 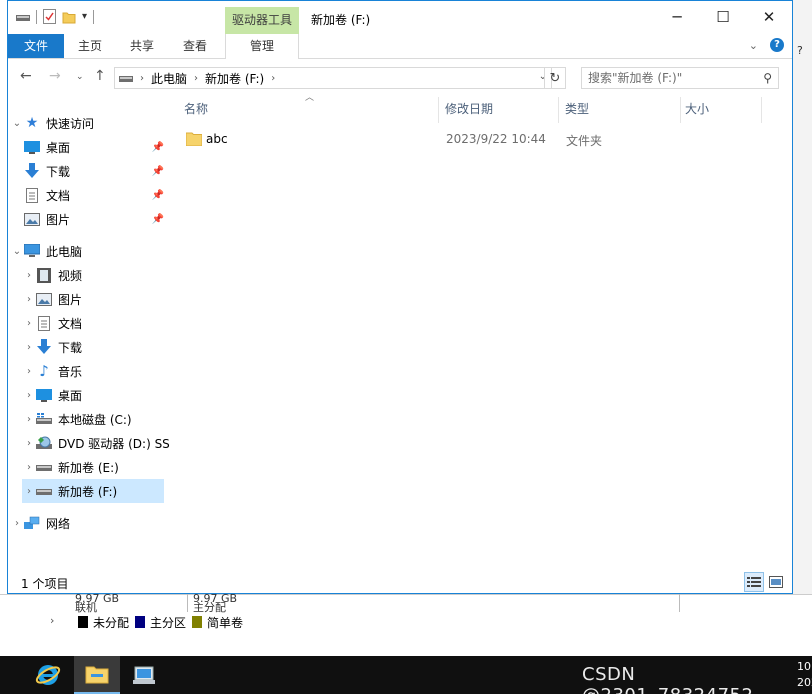 I want to click on nav-quick-documents: 文档 📌, so click(x=95, y=195).